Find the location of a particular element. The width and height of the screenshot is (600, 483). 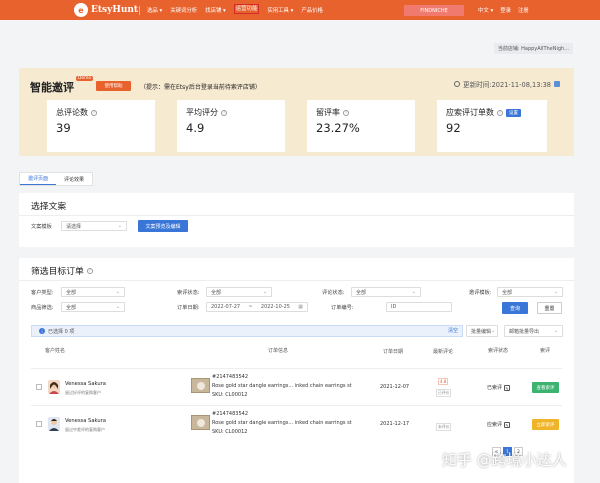

findniche-button: FINDNICHE is located at coordinates (434, 10).